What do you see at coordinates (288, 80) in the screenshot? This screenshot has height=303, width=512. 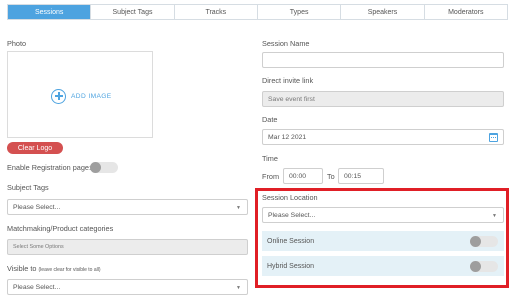 I see `invite-link-label: Direct invite link` at bounding box center [288, 80].